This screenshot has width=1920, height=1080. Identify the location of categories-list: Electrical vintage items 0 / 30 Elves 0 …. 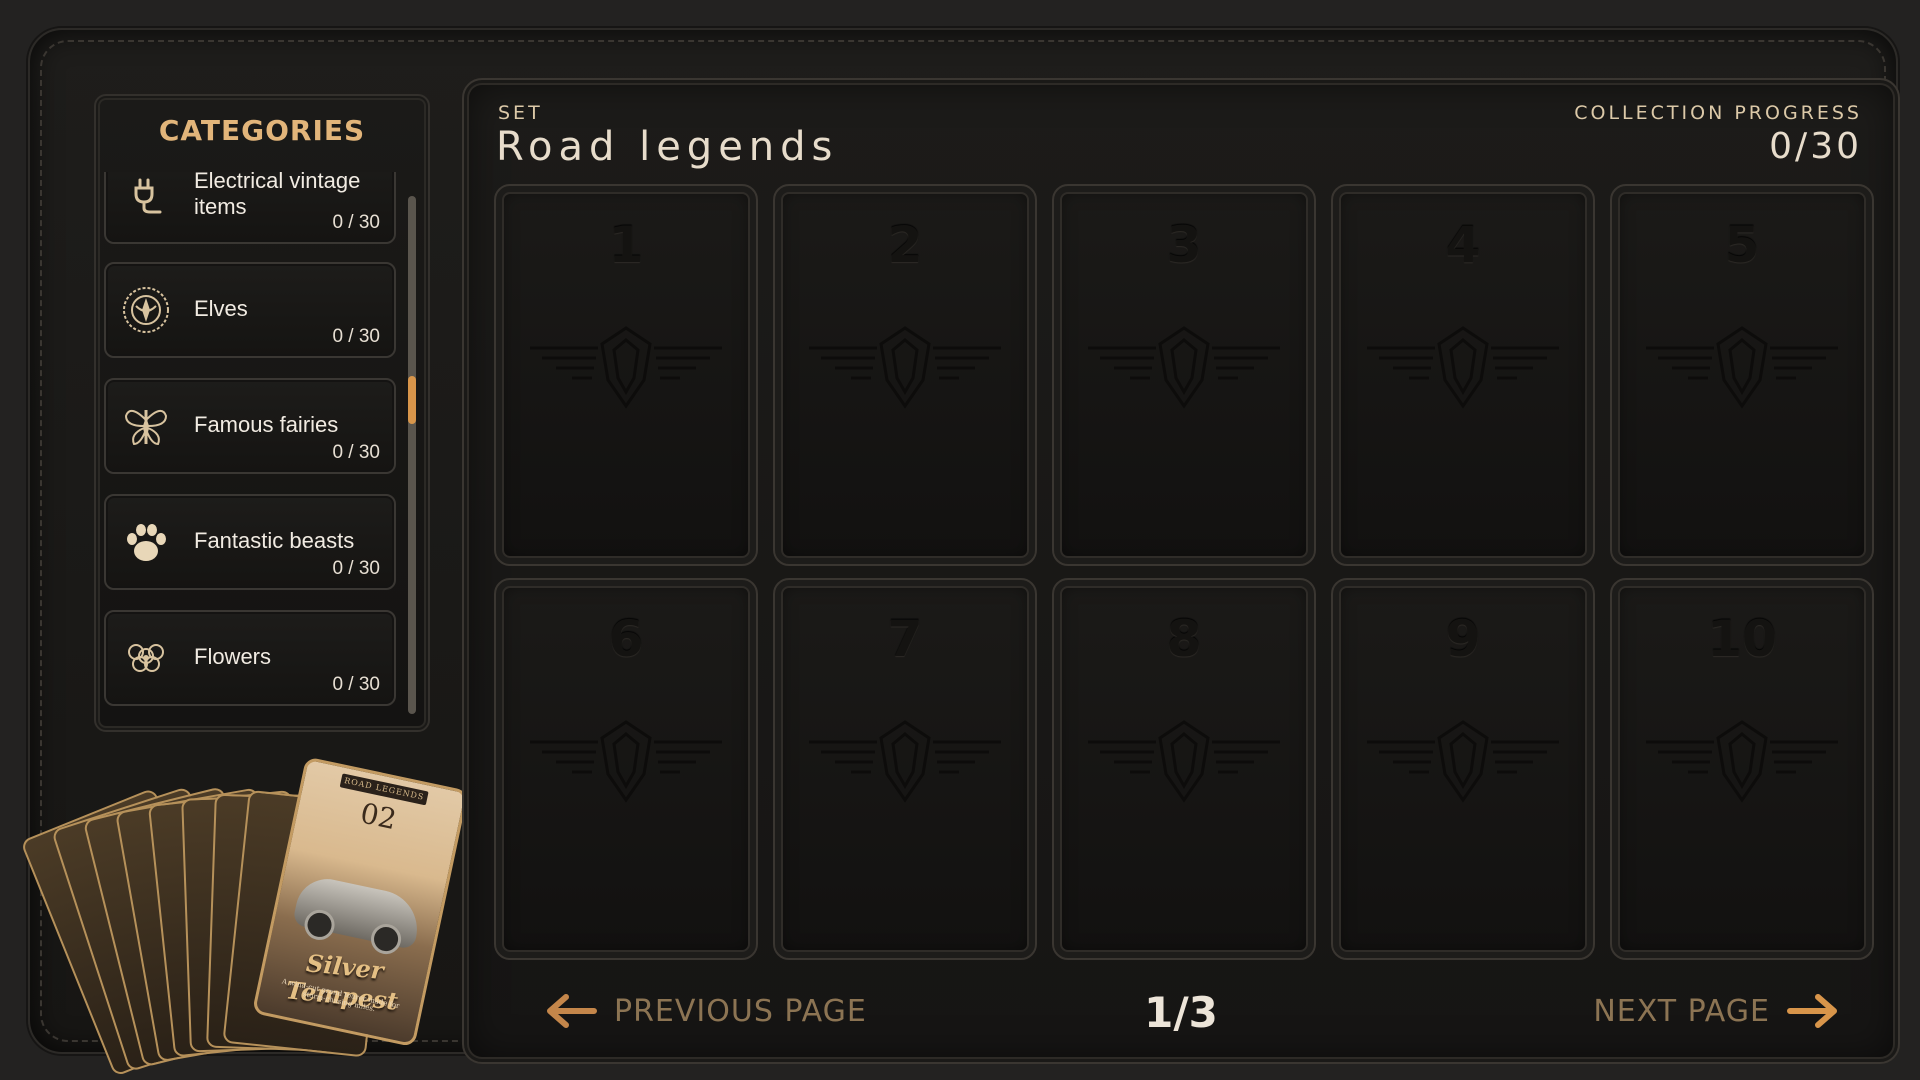
(250, 446).